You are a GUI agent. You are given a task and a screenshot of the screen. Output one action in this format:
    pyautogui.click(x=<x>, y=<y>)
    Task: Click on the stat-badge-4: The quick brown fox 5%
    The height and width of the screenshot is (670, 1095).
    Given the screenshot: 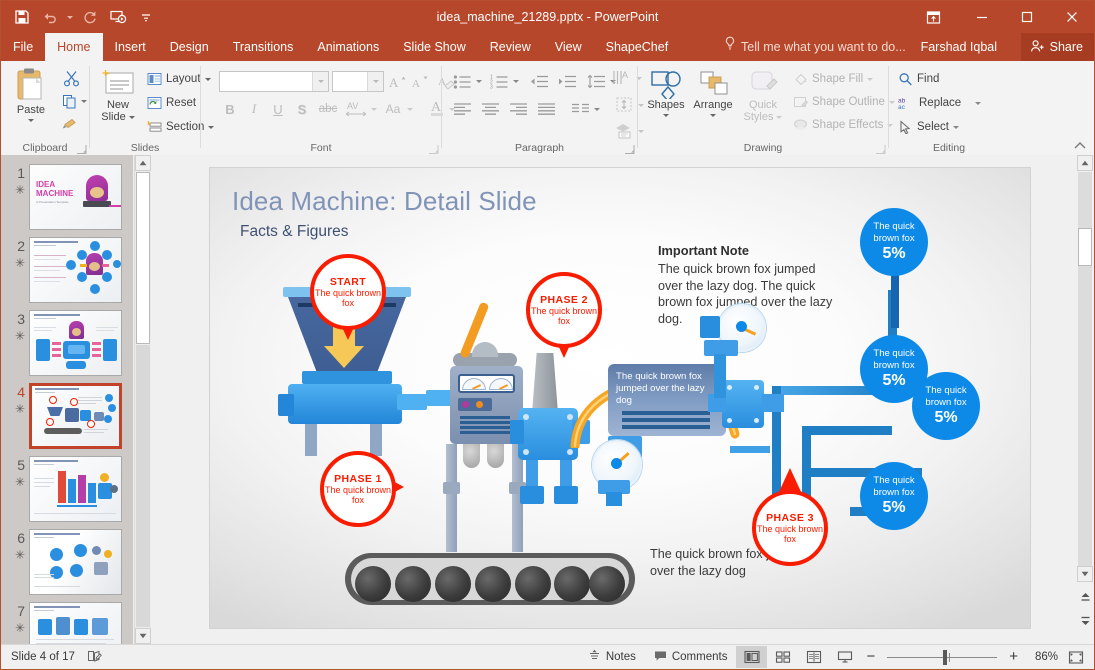 What is the action you would take?
    pyautogui.click(x=894, y=496)
    